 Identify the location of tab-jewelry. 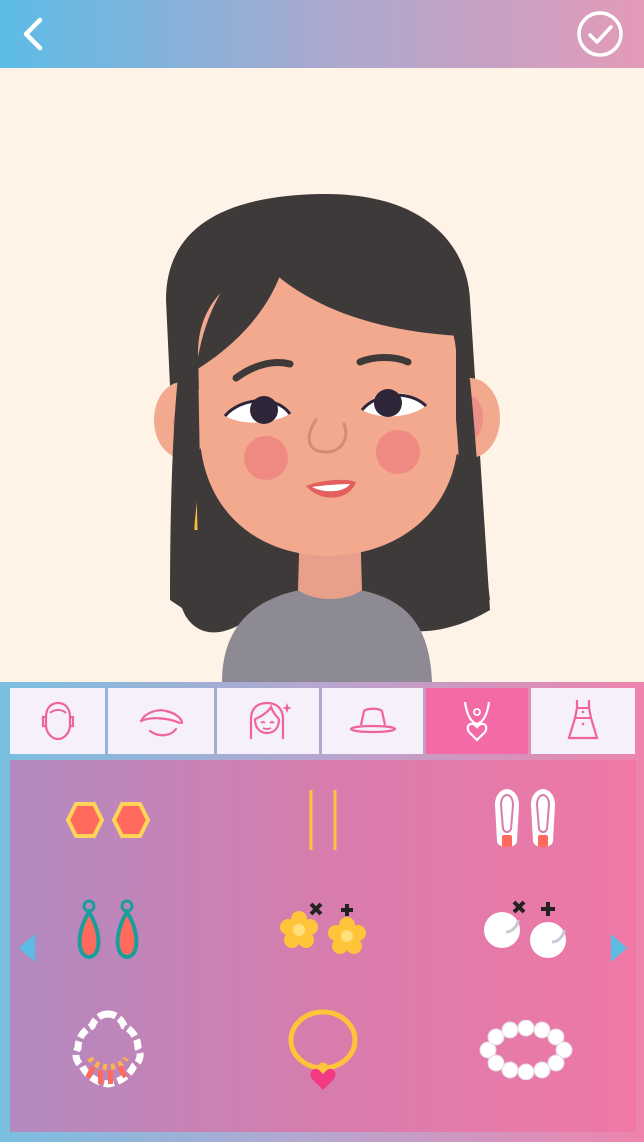
(477, 721).